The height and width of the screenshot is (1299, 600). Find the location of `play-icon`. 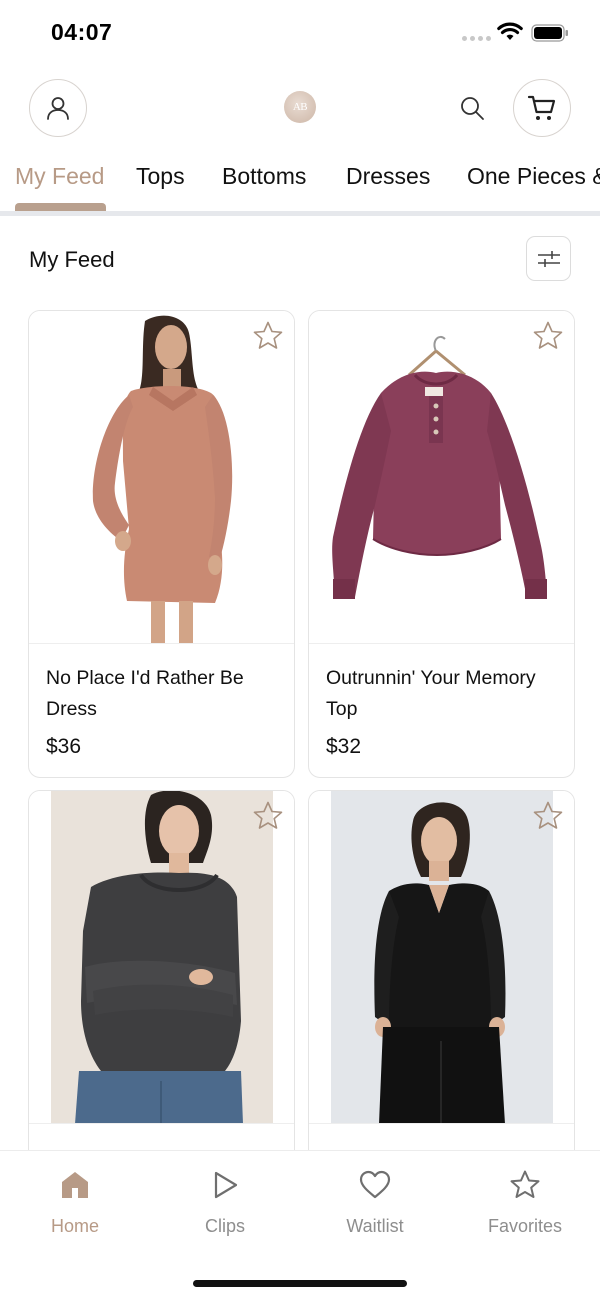

play-icon is located at coordinates (226, 1185).